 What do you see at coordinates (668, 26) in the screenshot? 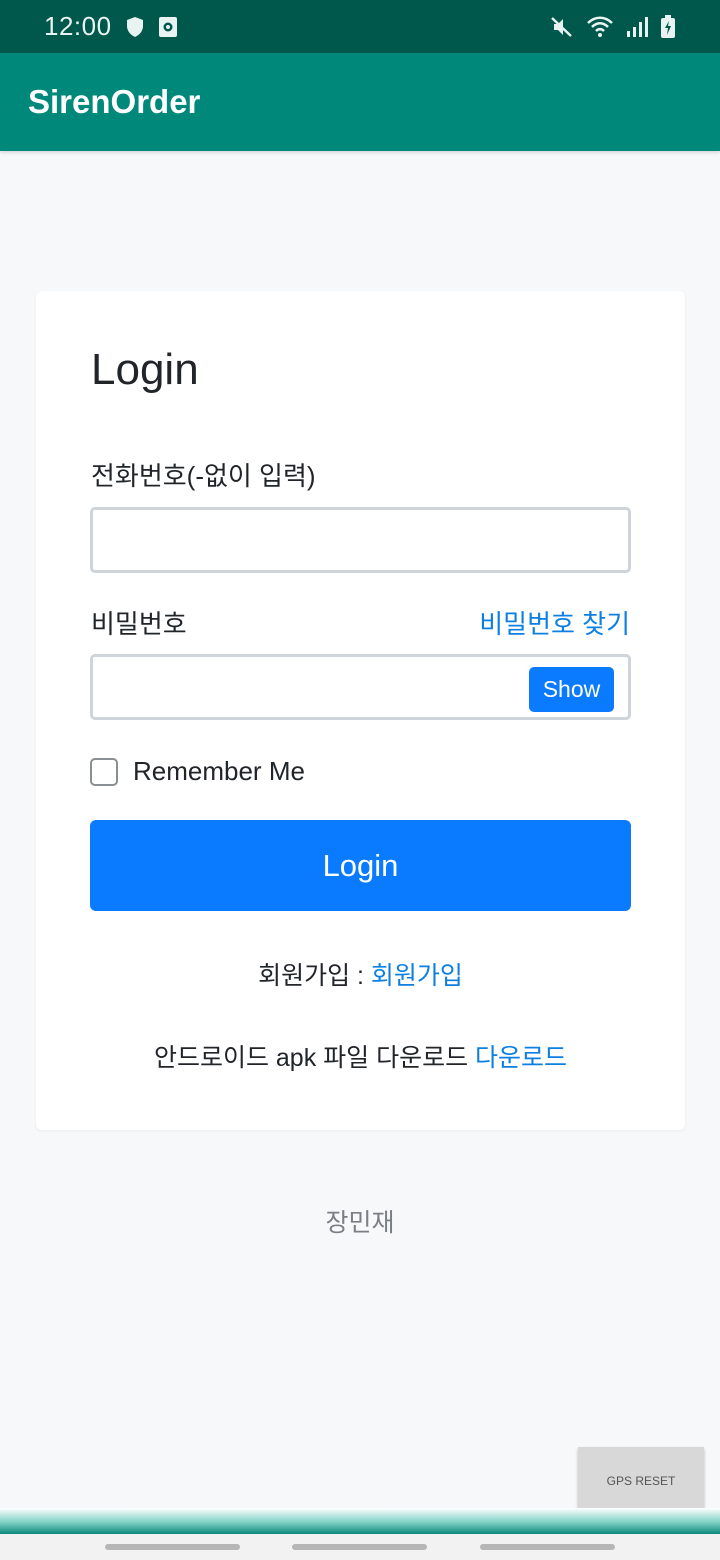
I see `battery-charging-icon` at bounding box center [668, 26].